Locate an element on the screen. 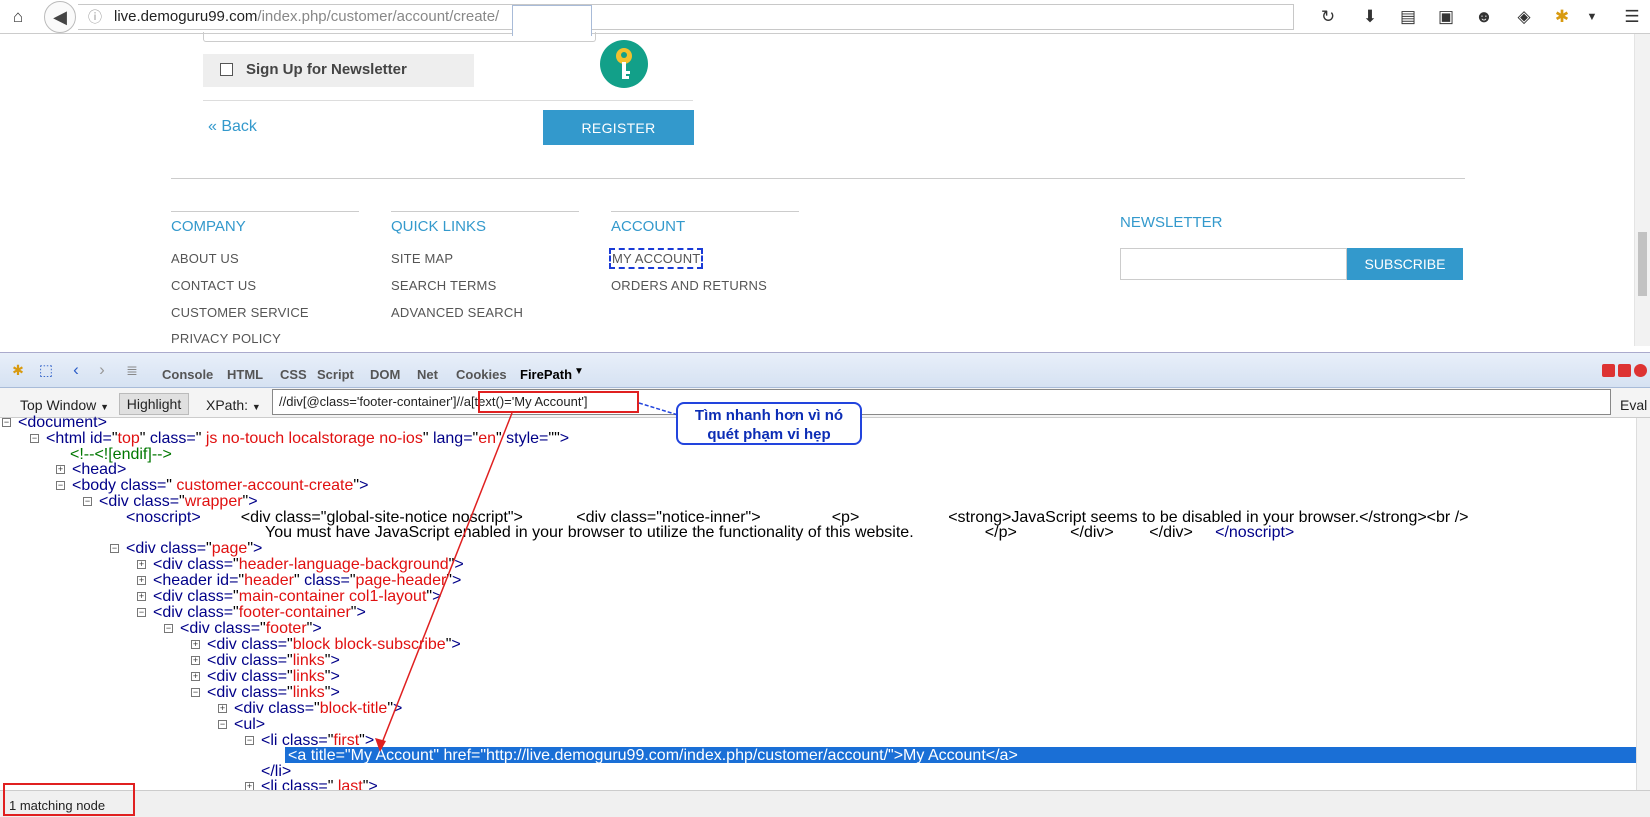 The height and width of the screenshot is (817, 1650). status-highlight-box is located at coordinates (69, 799).